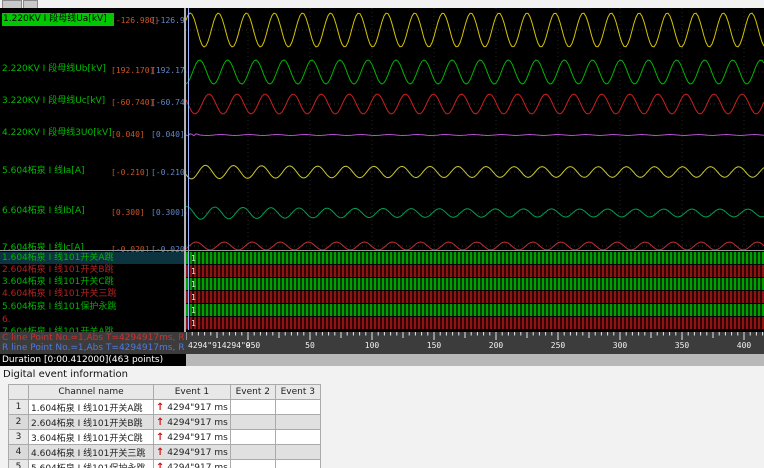  Describe the element at coordinates (18, 407) in the screenshot. I see `row-number: 1` at that location.